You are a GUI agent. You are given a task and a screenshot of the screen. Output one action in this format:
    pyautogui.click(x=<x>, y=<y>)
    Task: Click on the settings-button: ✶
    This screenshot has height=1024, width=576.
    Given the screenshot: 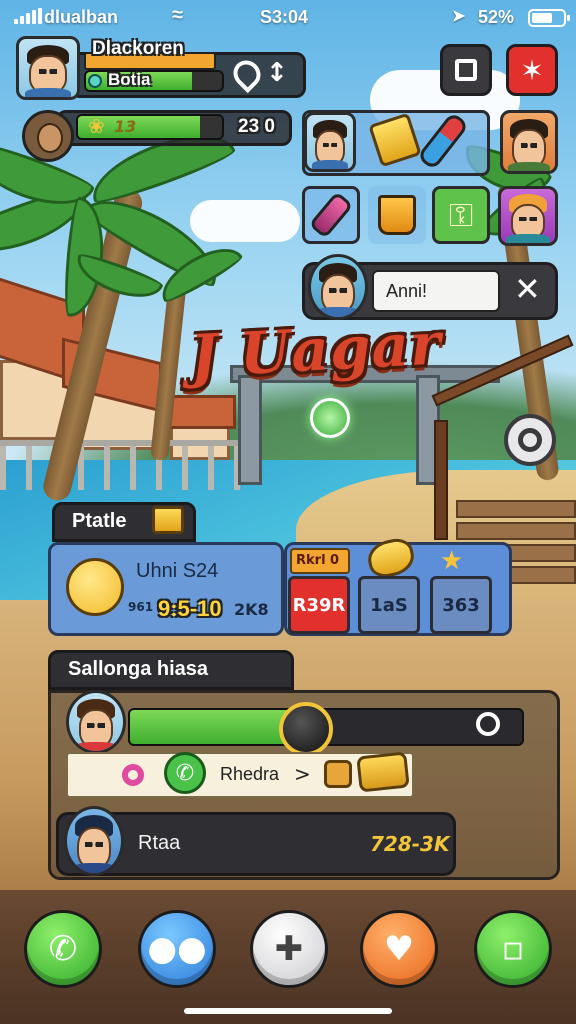 What is the action you would take?
    pyautogui.click(x=532, y=70)
    